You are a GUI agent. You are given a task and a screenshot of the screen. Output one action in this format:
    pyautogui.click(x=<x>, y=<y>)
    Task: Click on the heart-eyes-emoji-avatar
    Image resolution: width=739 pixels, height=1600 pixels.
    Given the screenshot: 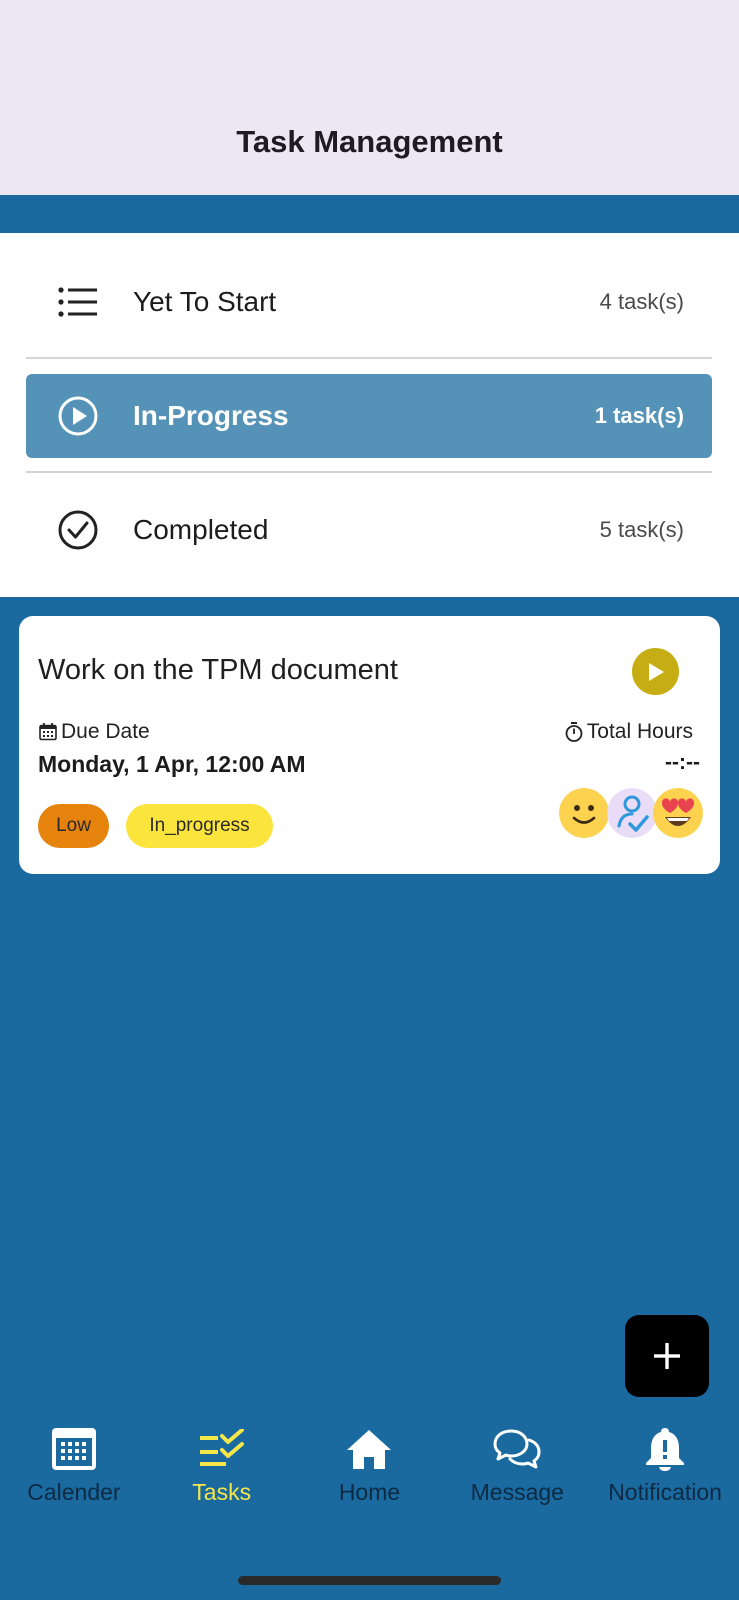 What is the action you would take?
    pyautogui.click(x=678, y=813)
    